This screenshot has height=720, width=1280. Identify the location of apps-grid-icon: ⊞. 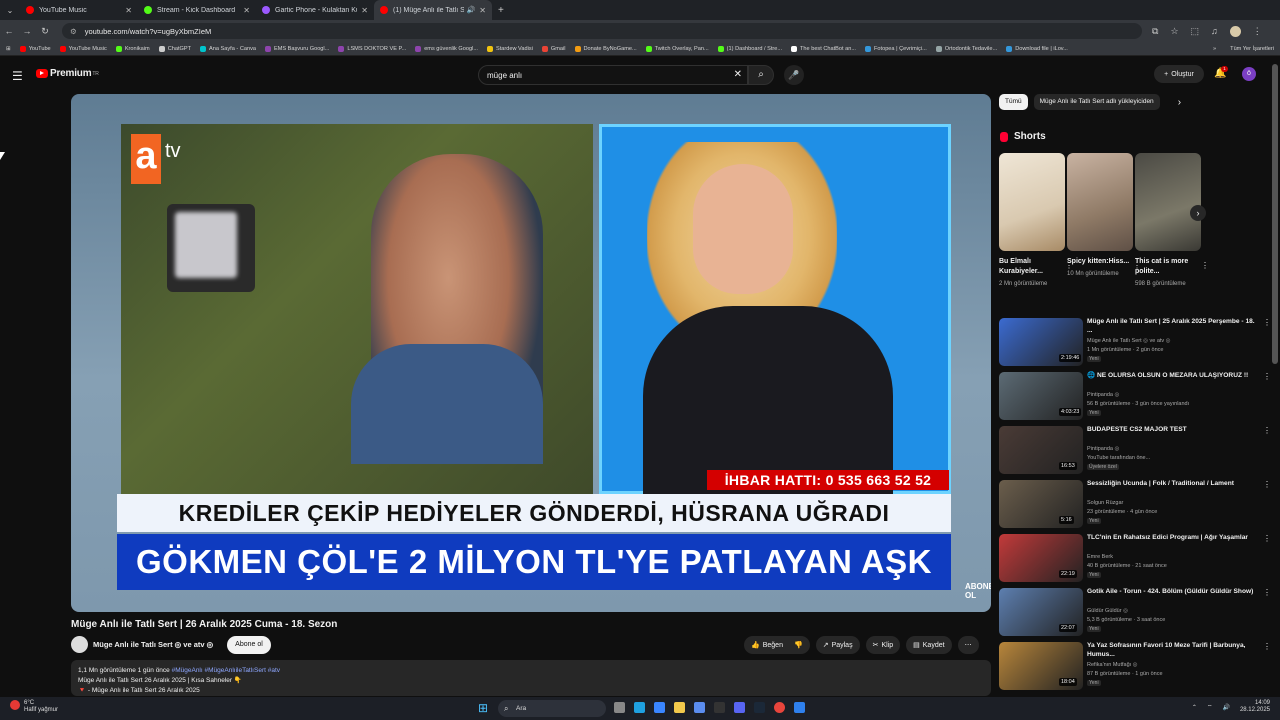
(8, 49).